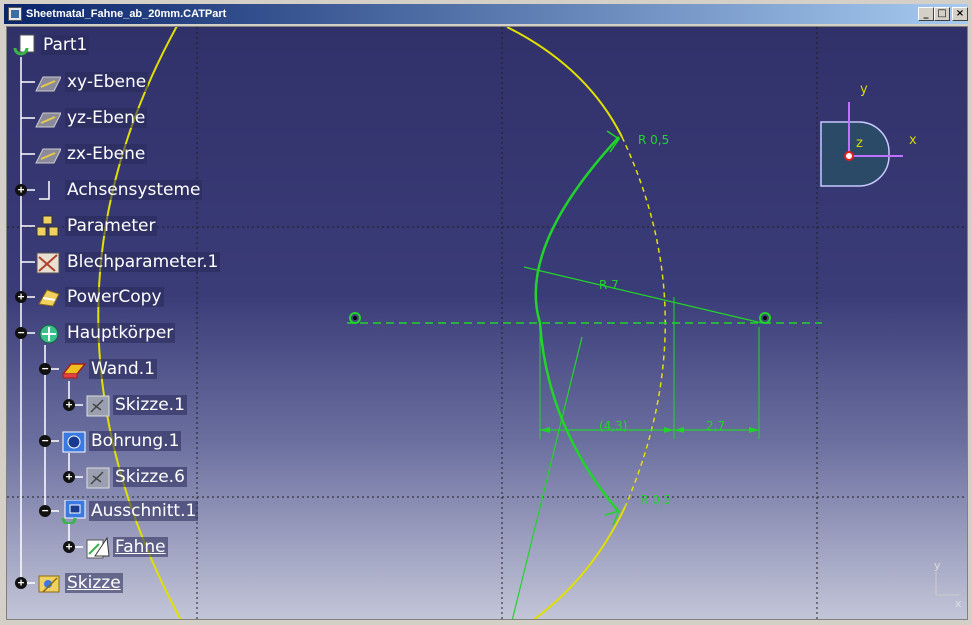  I want to click on compass-z-label: z, so click(859, 143).